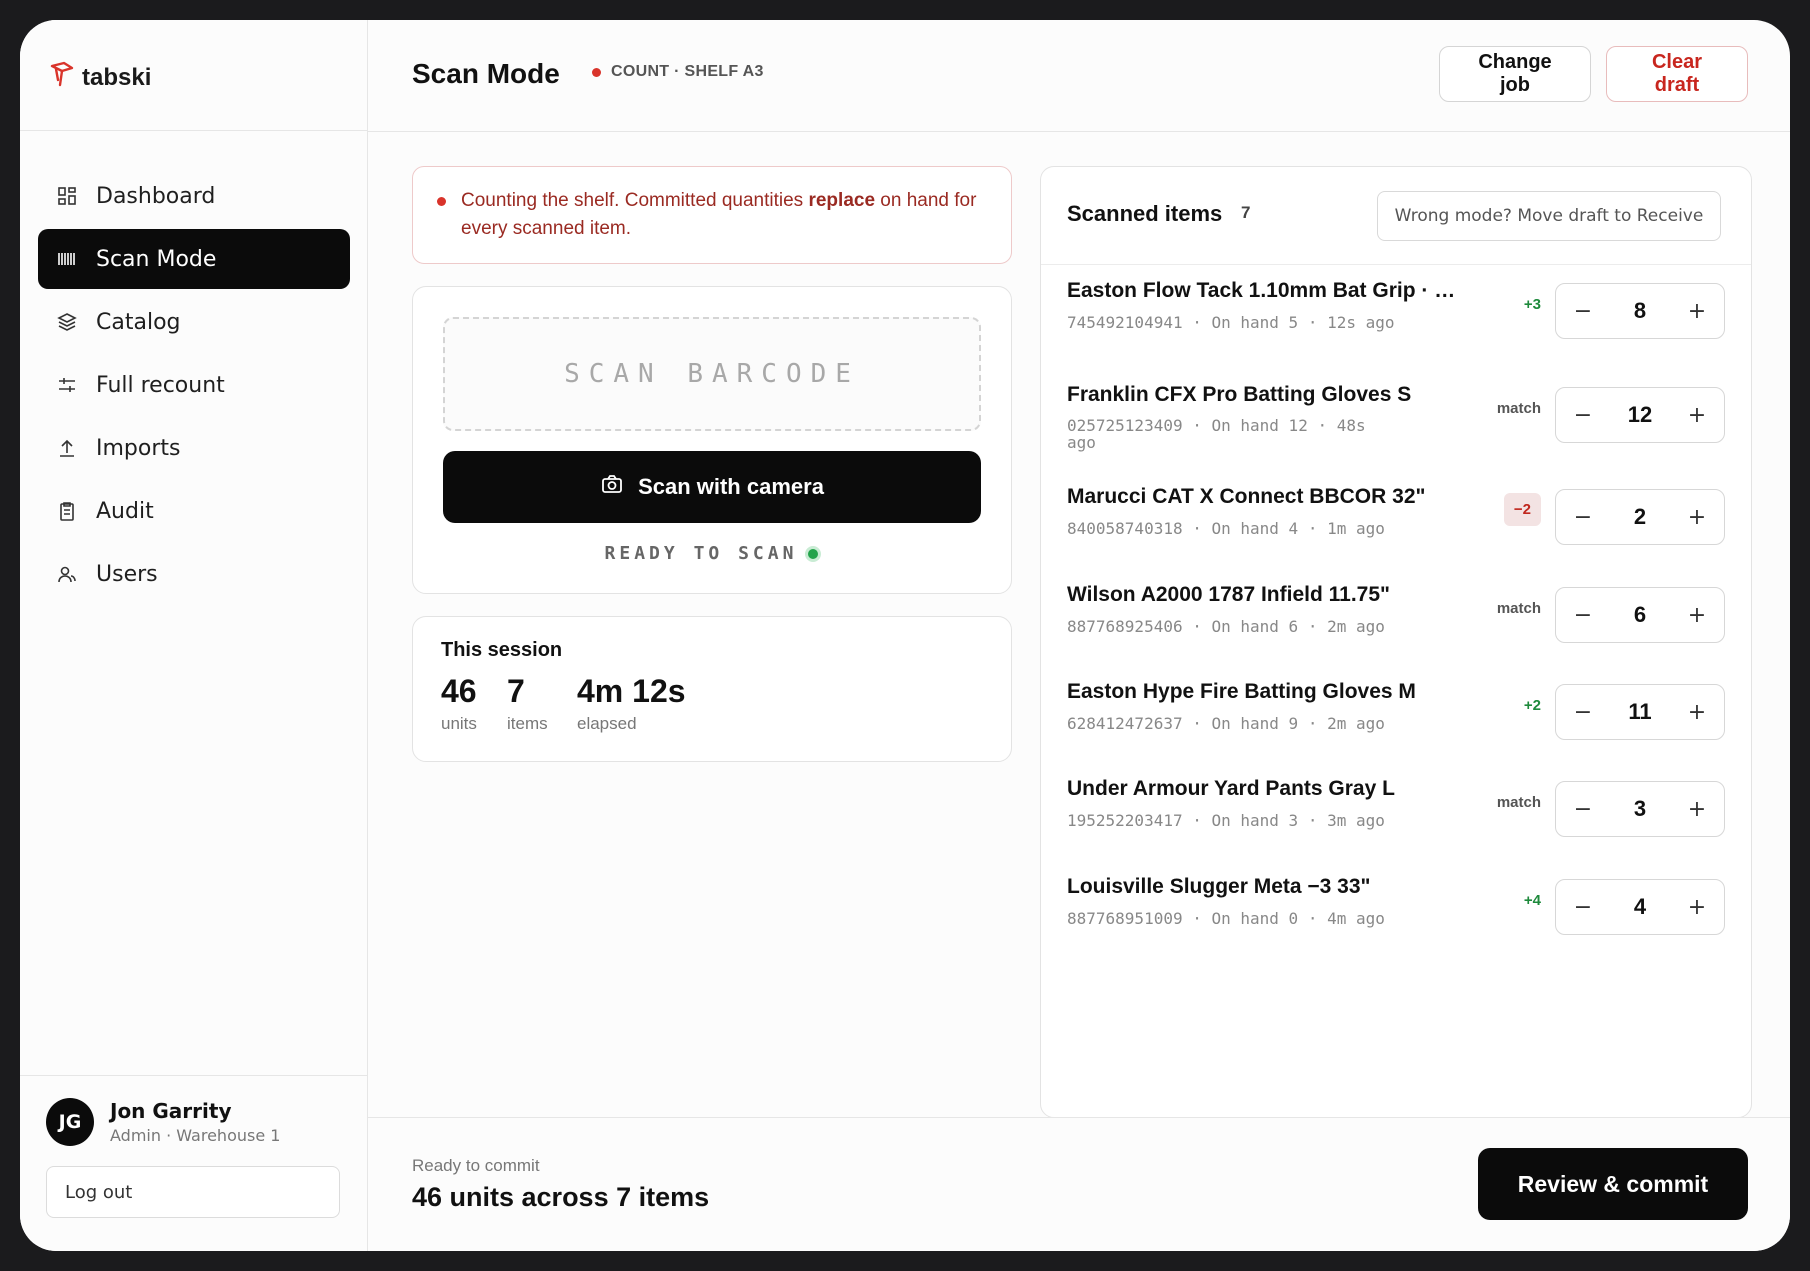 The image size is (1810, 1271). Describe the element at coordinates (160, 385) in the screenshot. I see `sidebar-item-label: Full recount` at that location.